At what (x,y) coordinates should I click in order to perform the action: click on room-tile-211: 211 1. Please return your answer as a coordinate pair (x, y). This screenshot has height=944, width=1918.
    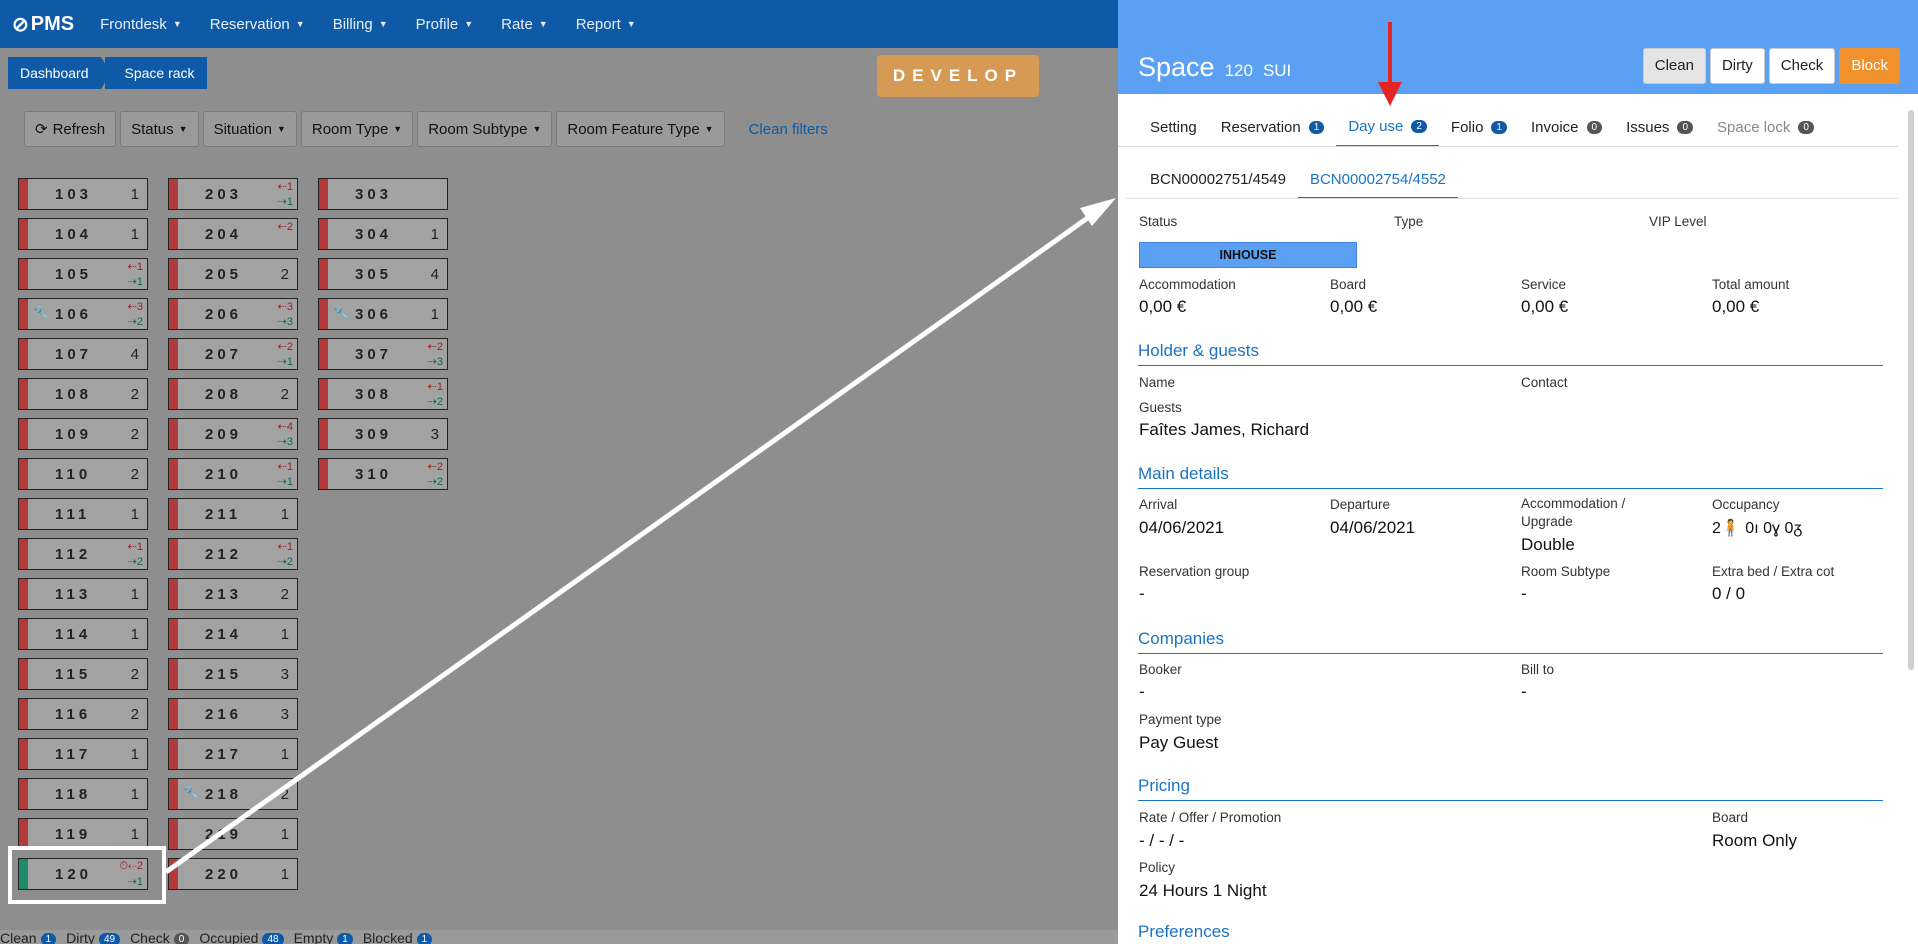
    Looking at the image, I should click on (233, 514).